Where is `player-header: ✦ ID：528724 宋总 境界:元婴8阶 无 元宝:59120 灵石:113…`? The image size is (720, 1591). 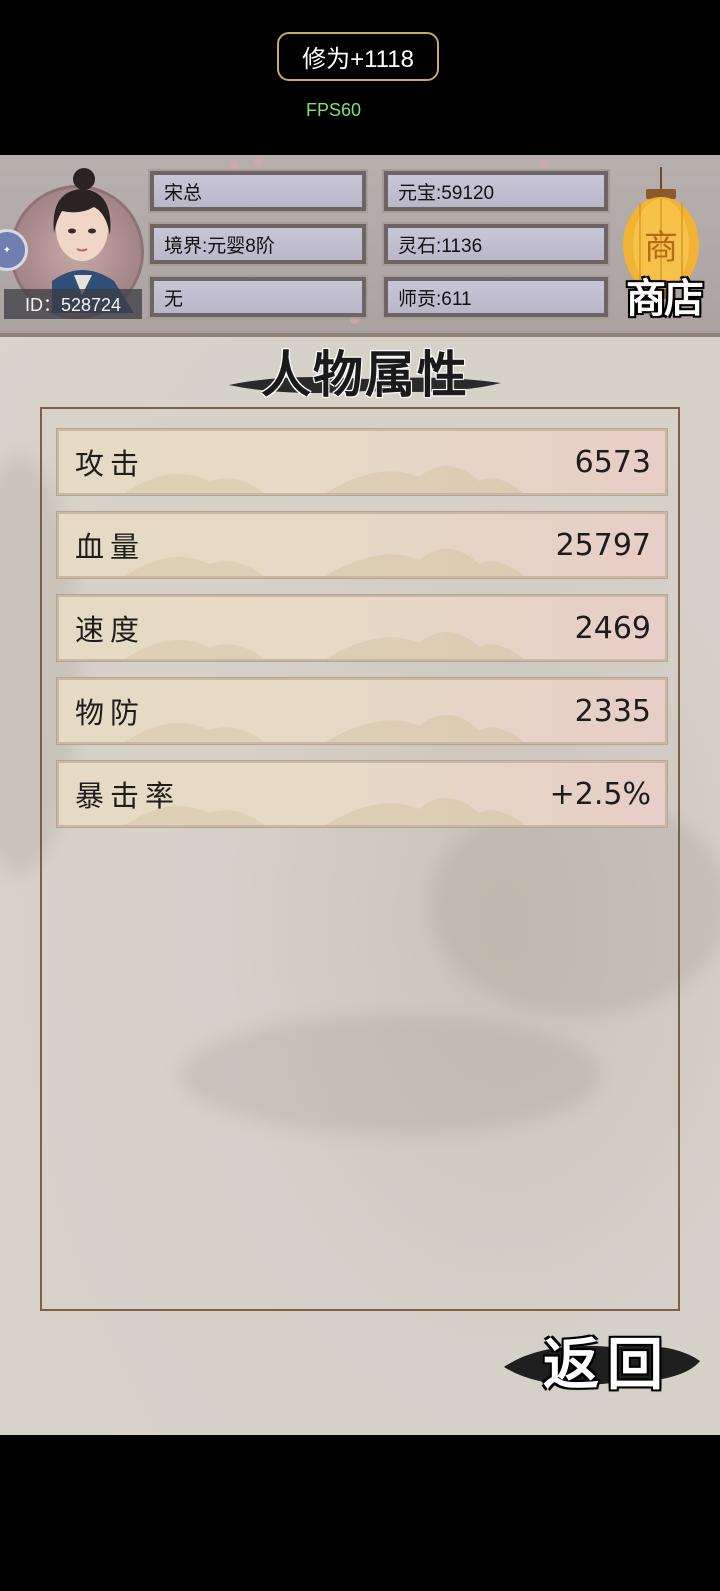 player-header: ✦ ID：528724 宋总 境界:元婴8阶 无 元宝:59120 灵石:113… is located at coordinates (360, 246).